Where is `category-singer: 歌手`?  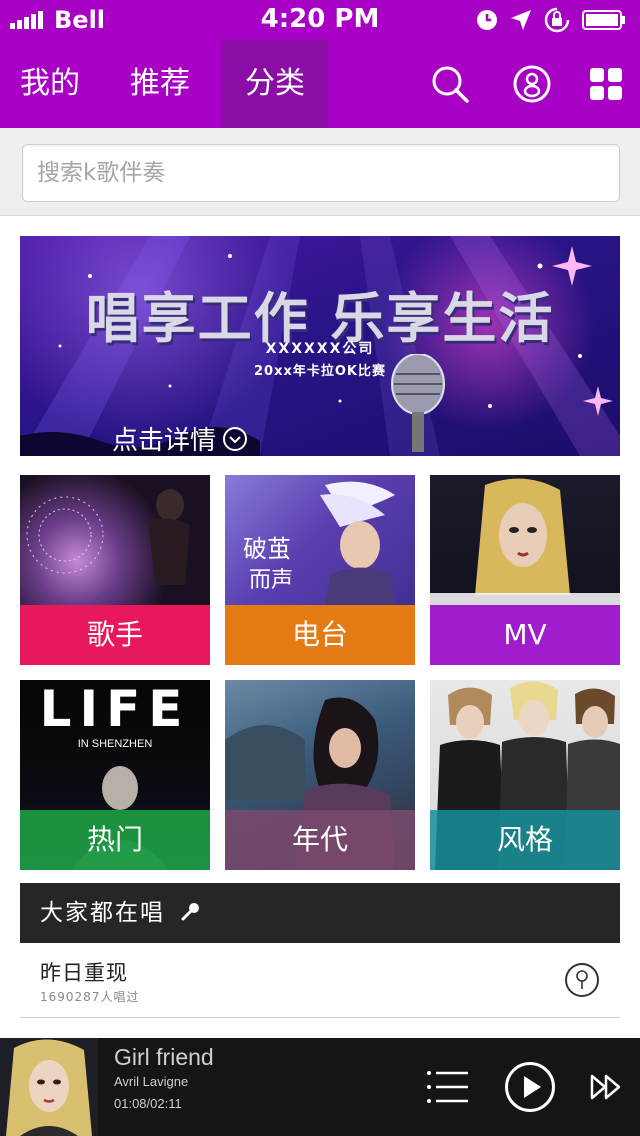
category-singer: 歌手 is located at coordinates (115, 570).